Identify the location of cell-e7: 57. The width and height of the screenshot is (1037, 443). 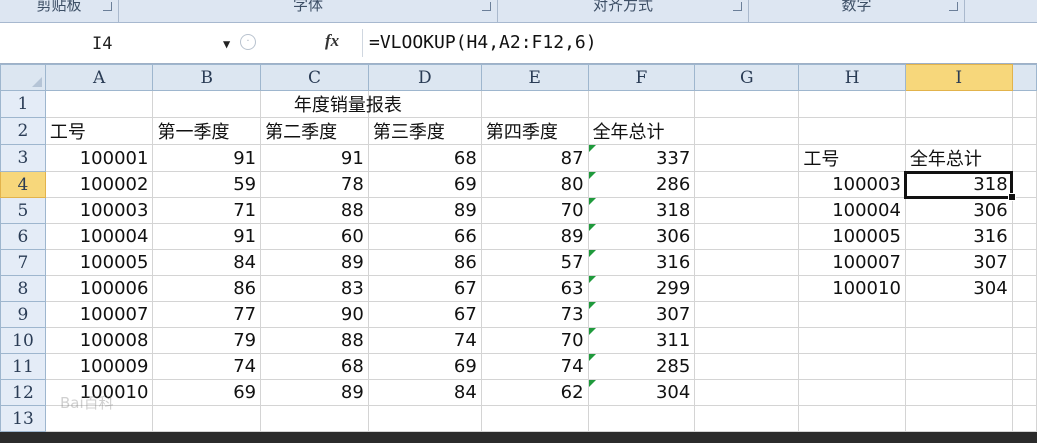
(534, 262).